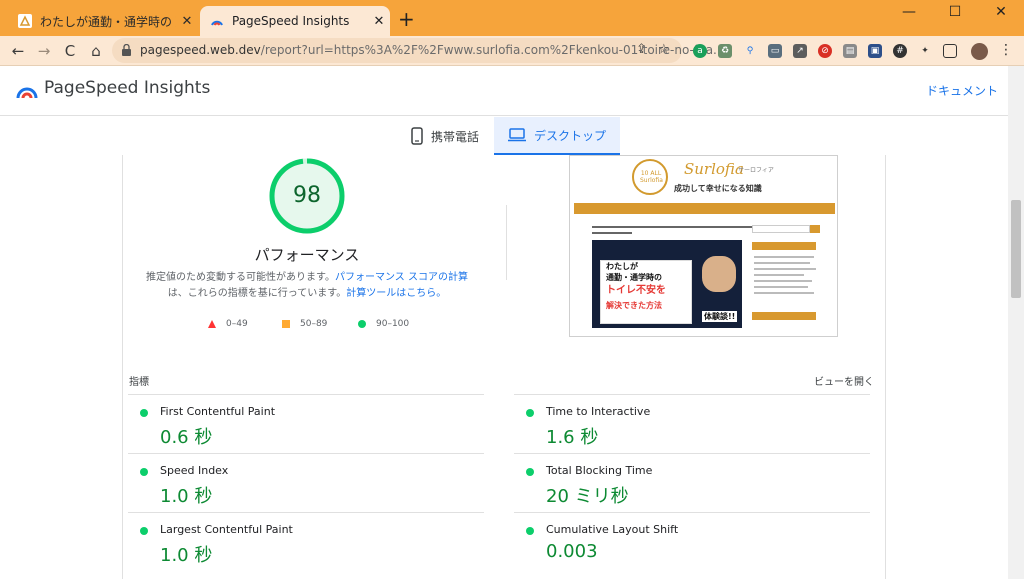 The height and width of the screenshot is (579, 1024). I want to click on expand-view-toggle: ビューを開く, so click(844, 380).